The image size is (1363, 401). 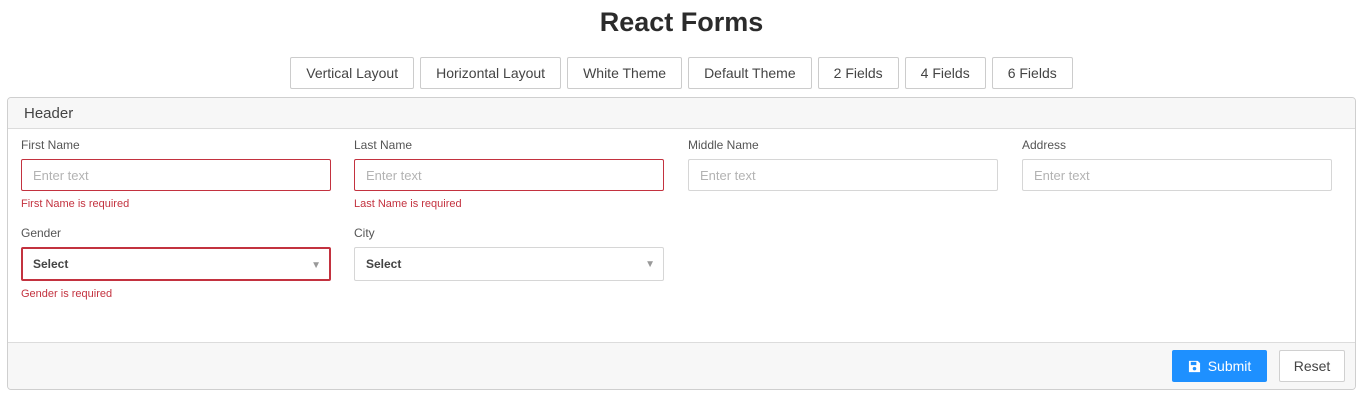 I want to click on address-label: Address, so click(x=1044, y=145).